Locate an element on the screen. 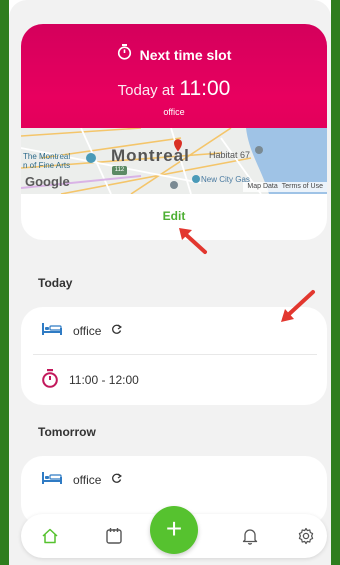 The width and height of the screenshot is (340, 565). tomorrow-location-row: office is located at coordinates (174, 479).